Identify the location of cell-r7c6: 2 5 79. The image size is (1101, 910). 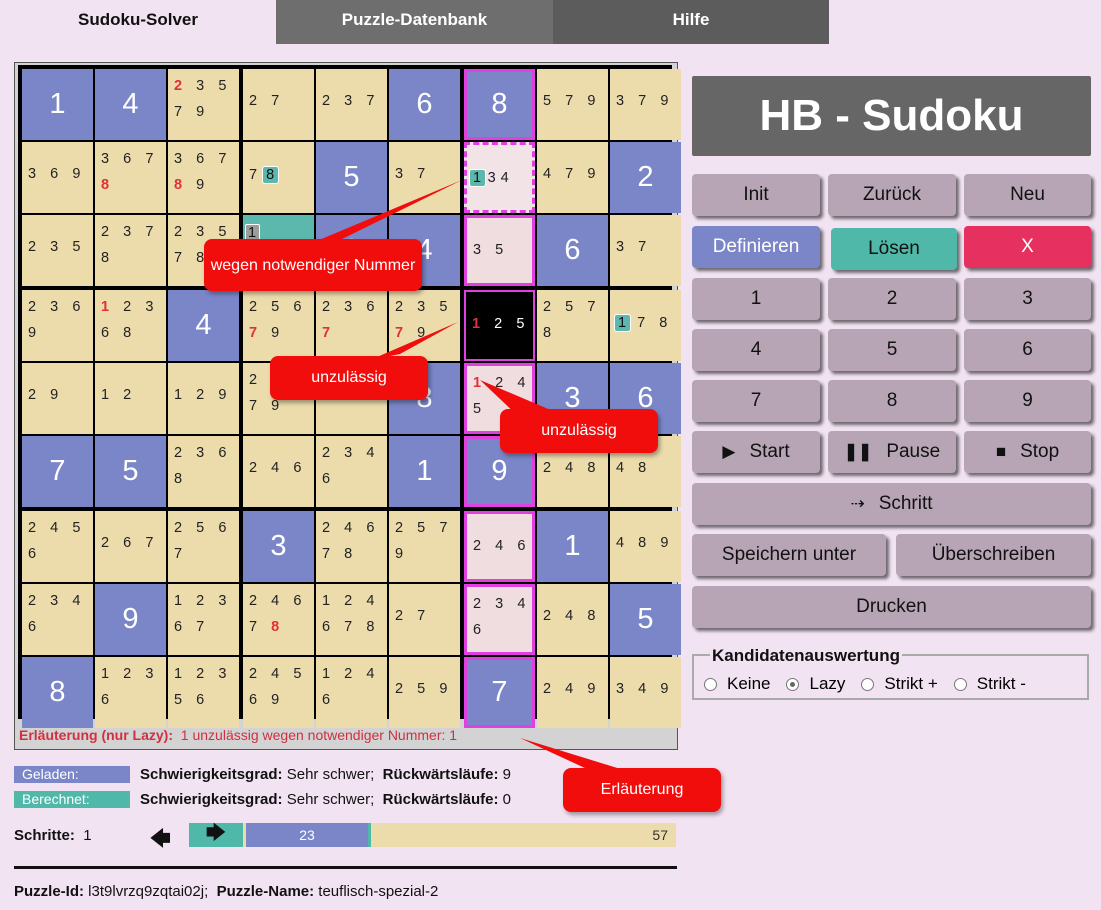
(424, 546).